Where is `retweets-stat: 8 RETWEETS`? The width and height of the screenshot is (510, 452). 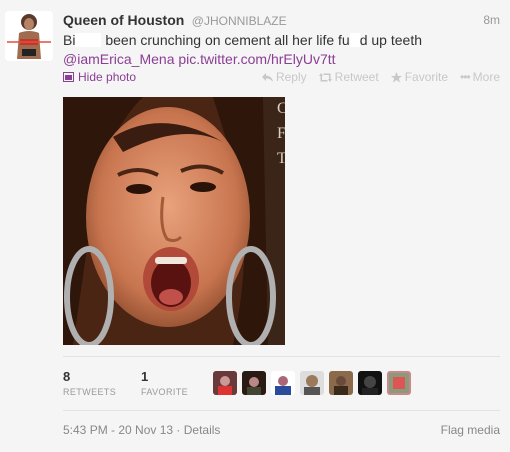 retweets-stat: 8 RETWEETS is located at coordinates (89, 383).